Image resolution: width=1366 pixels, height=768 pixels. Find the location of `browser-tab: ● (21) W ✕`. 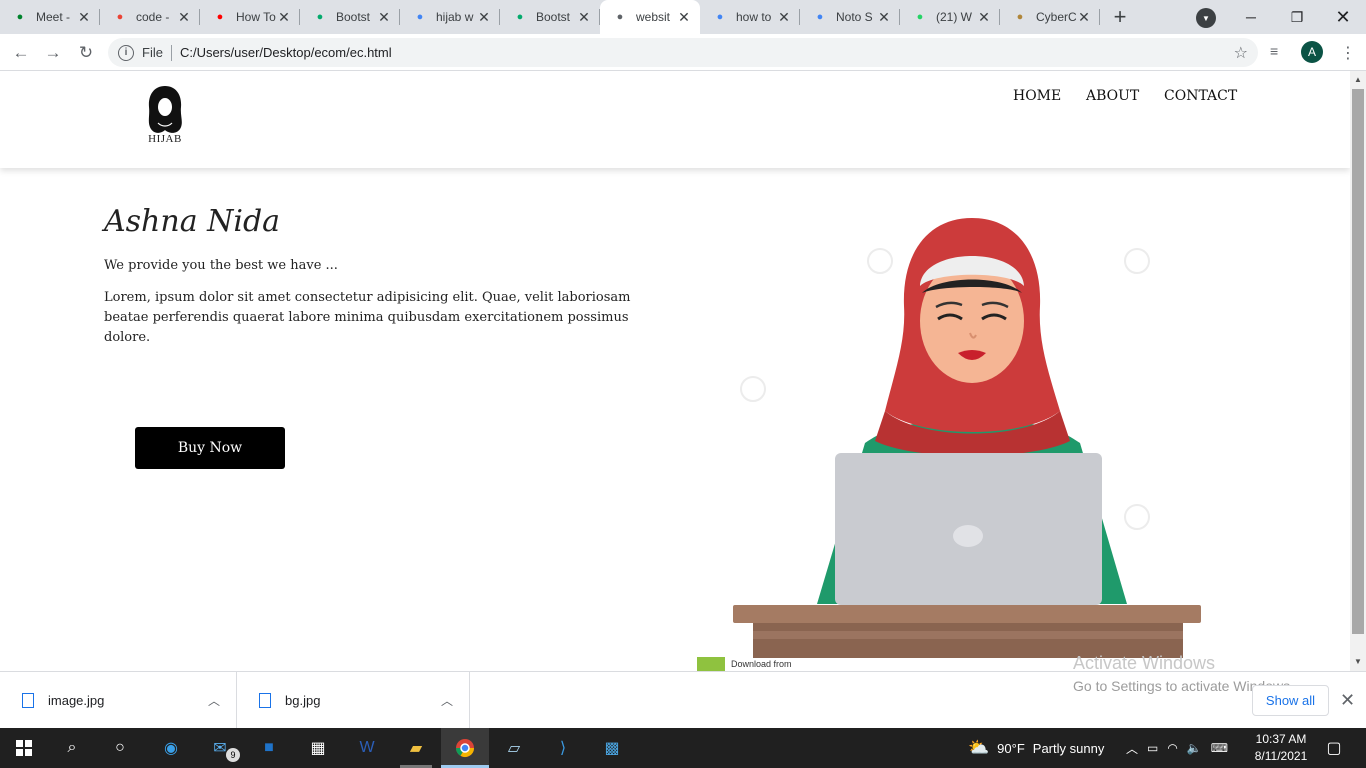

browser-tab: ● (21) W ✕ is located at coordinates (950, 17).